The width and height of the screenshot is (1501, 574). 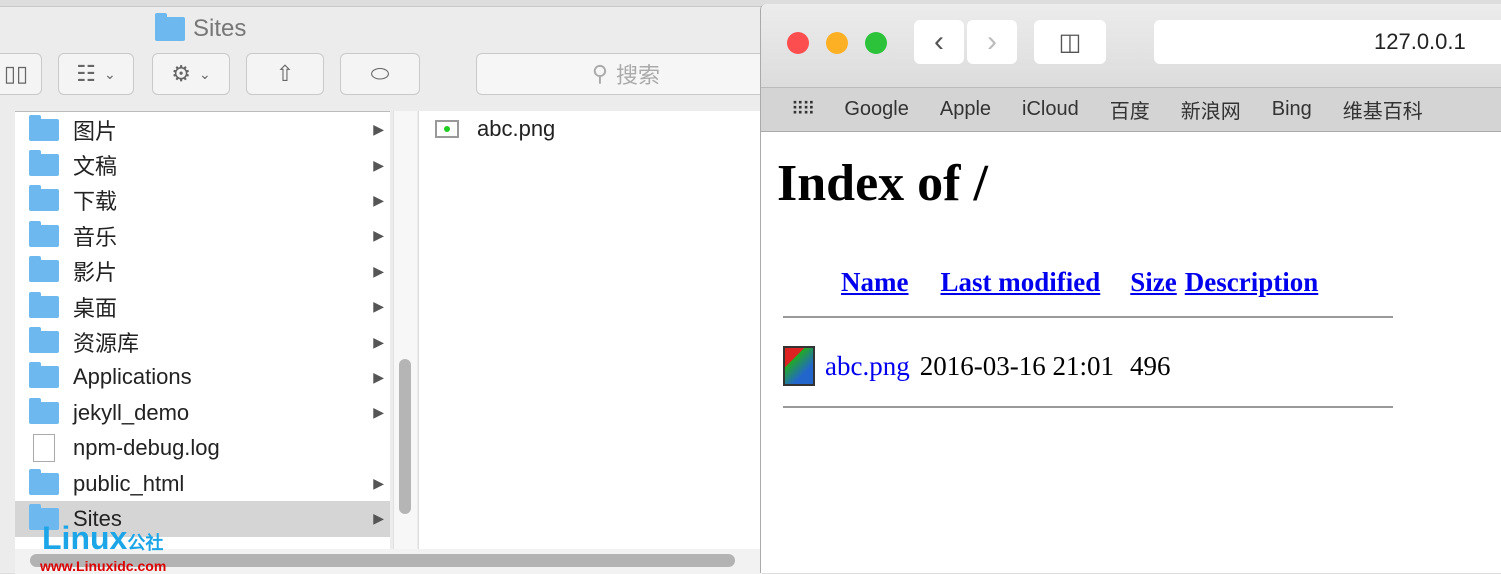 What do you see at coordinates (882, 183) in the screenshot?
I see `page-title: Index of /` at bounding box center [882, 183].